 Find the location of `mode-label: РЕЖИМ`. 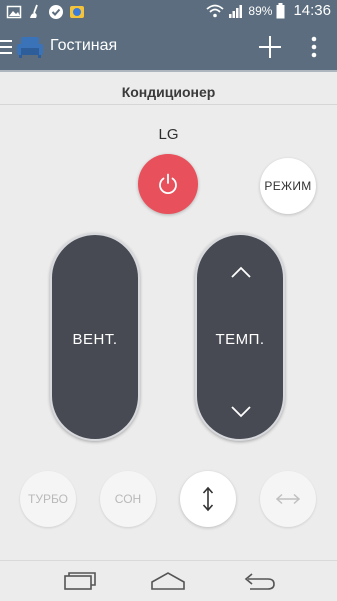

mode-label: РЕЖИМ is located at coordinates (288, 186).